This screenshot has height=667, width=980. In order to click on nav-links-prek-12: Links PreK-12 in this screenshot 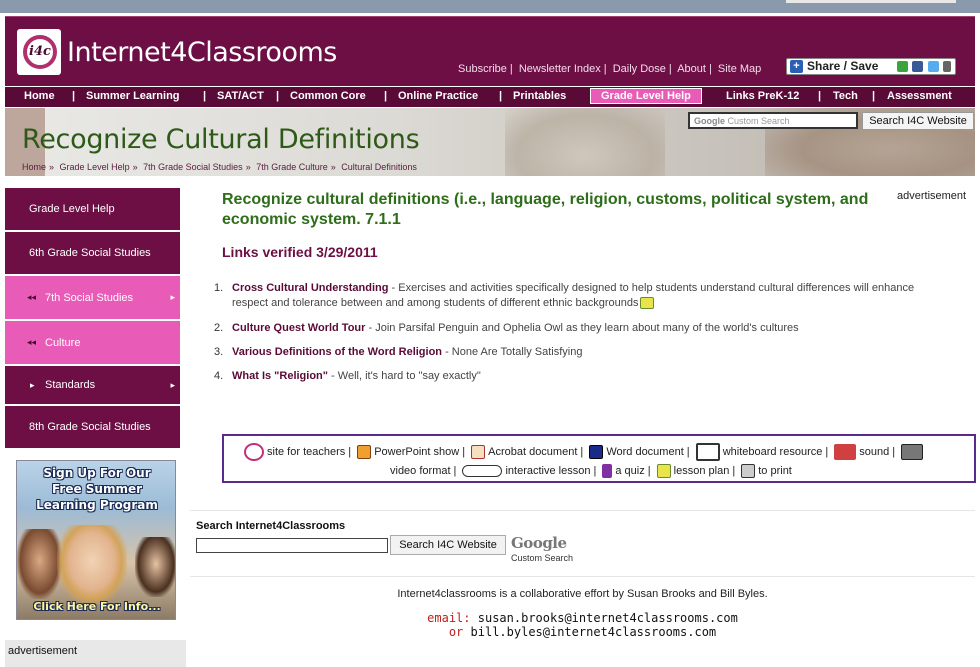, I will do `click(762, 96)`.